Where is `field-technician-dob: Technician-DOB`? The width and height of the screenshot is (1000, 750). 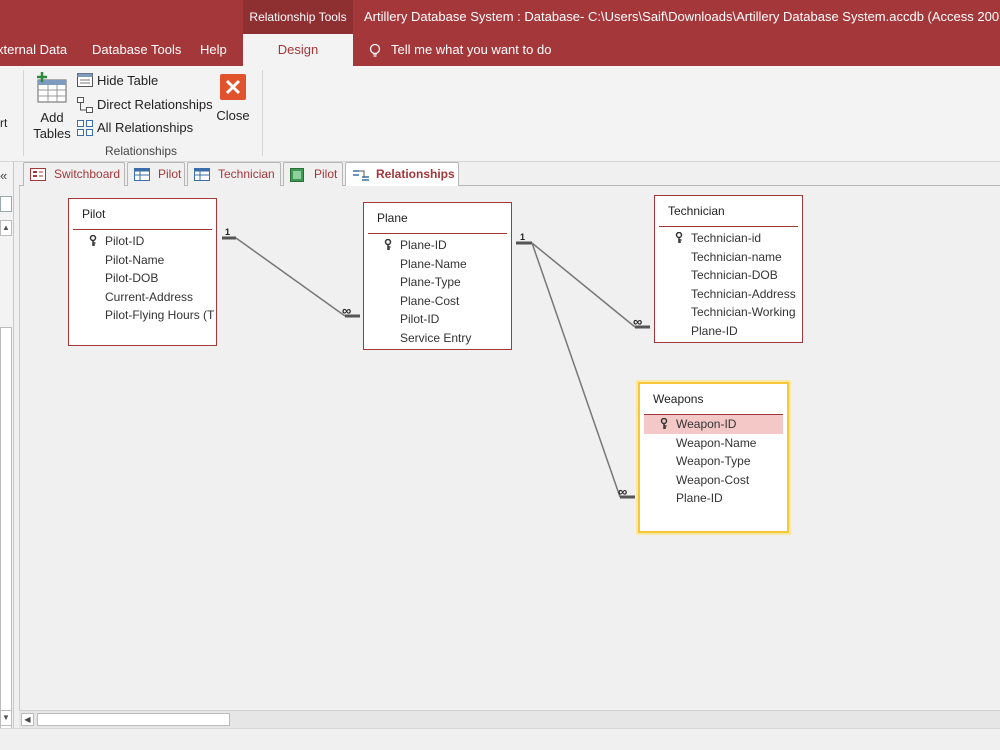 field-technician-dob: Technician-DOB is located at coordinates (730, 275).